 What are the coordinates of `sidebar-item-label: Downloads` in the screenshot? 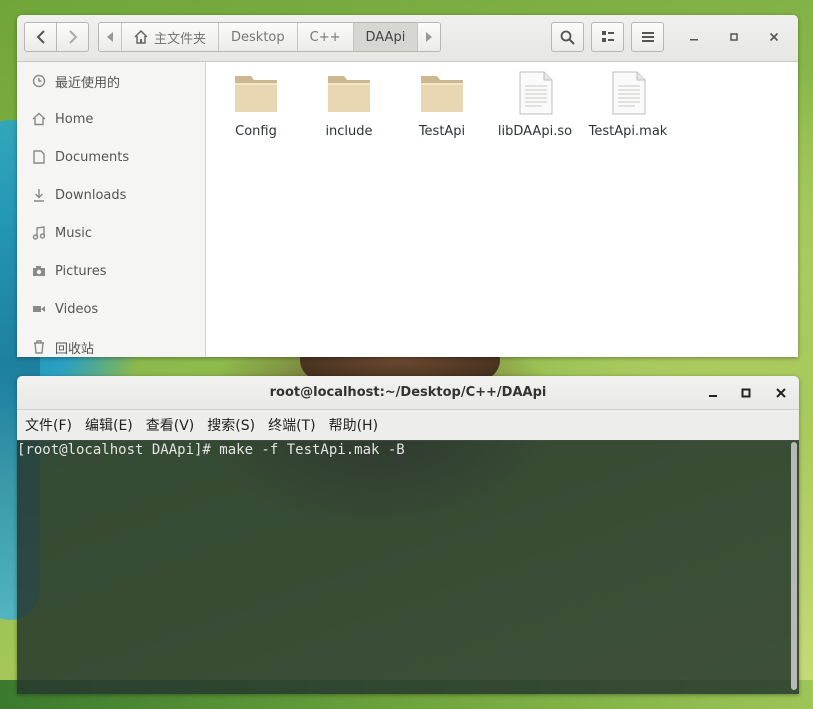 It's located at (91, 195).